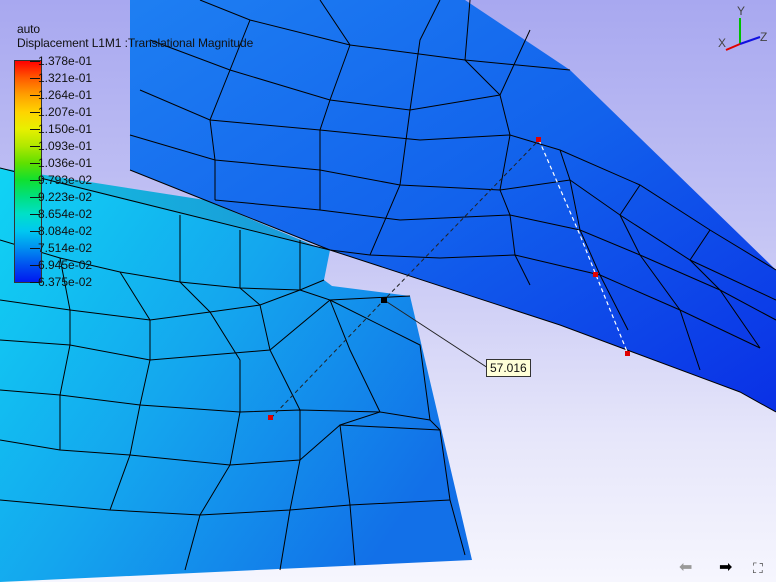  What do you see at coordinates (764, 37) in the screenshot?
I see `axis-z-label: Z` at bounding box center [764, 37].